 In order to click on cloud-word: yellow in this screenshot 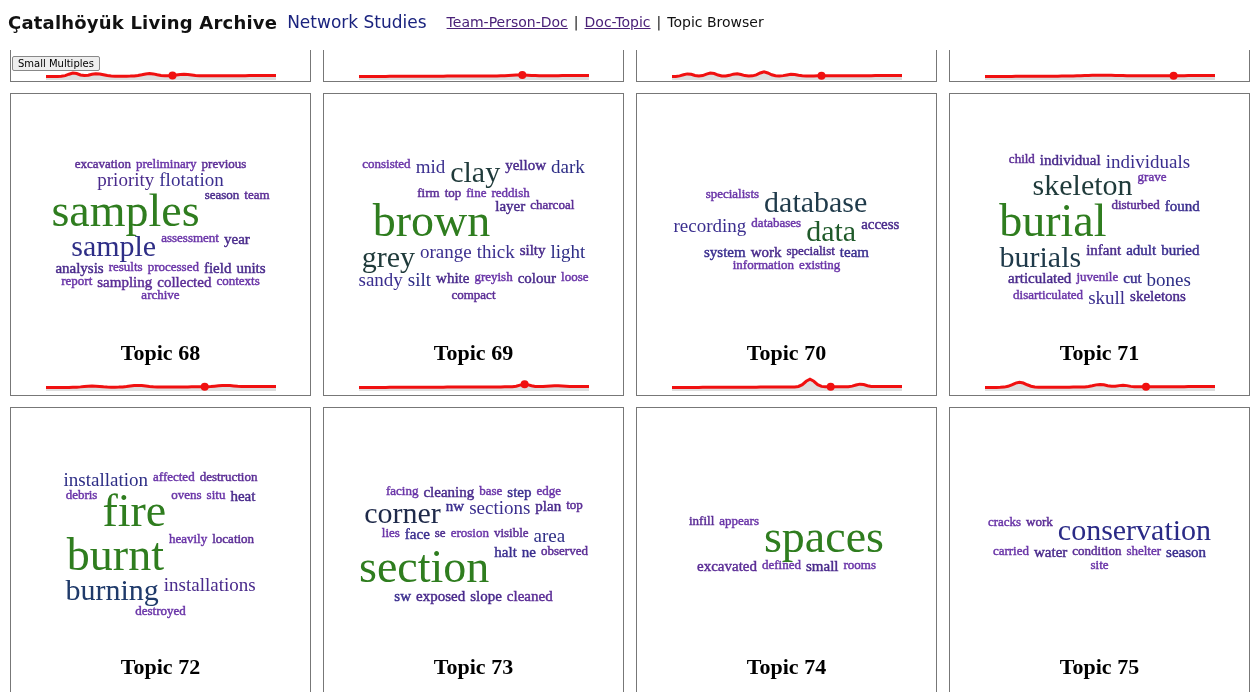, I will do `click(525, 167)`.